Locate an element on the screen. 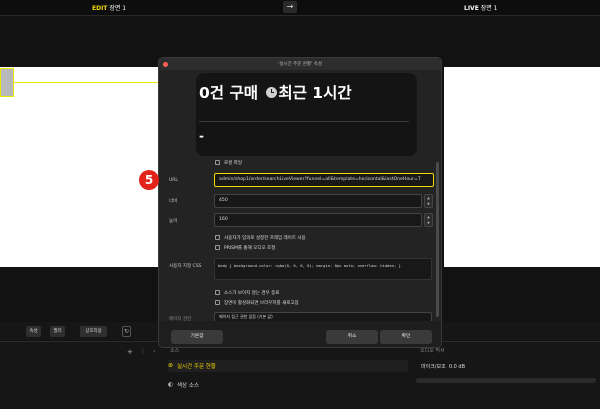  edit-mode-tag: EDIT is located at coordinates (100, 8).